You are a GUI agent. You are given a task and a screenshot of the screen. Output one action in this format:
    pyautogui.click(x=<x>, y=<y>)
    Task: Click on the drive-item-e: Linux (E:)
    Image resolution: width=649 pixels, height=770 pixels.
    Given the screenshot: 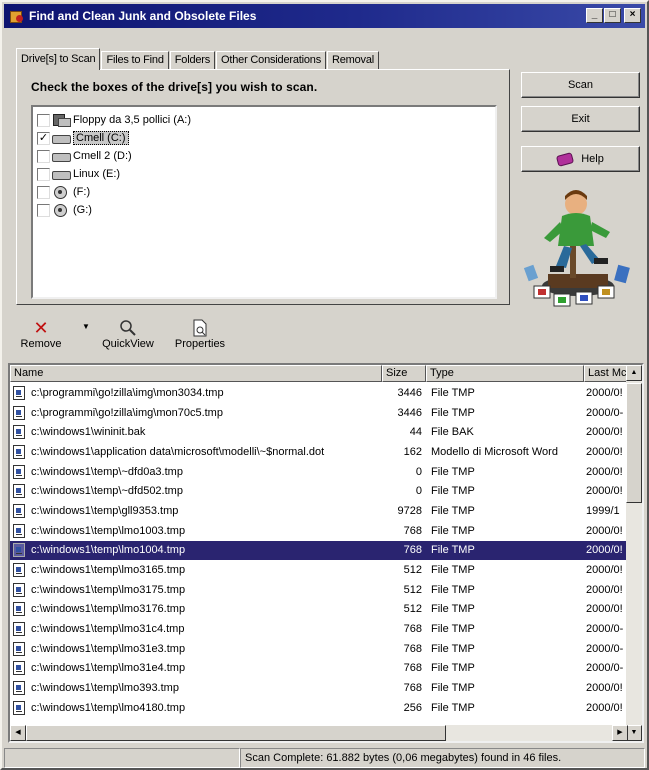 What is the action you would take?
    pyautogui.click(x=266, y=174)
    